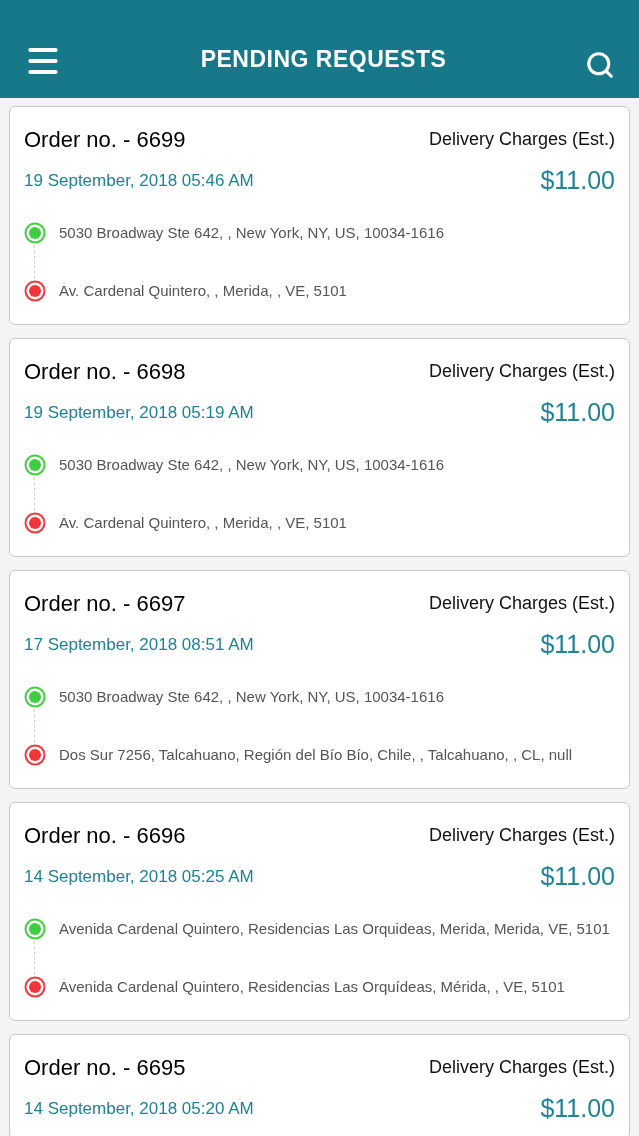 This screenshot has width=639, height=1136. What do you see at coordinates (316, 755) in the screenshot?
I see `address-text: Dos Sur 7256, Talcahuano, Región del Bío Bío, Chile, , Talcahuano, , CL, null` at bounding box center [316, 755].